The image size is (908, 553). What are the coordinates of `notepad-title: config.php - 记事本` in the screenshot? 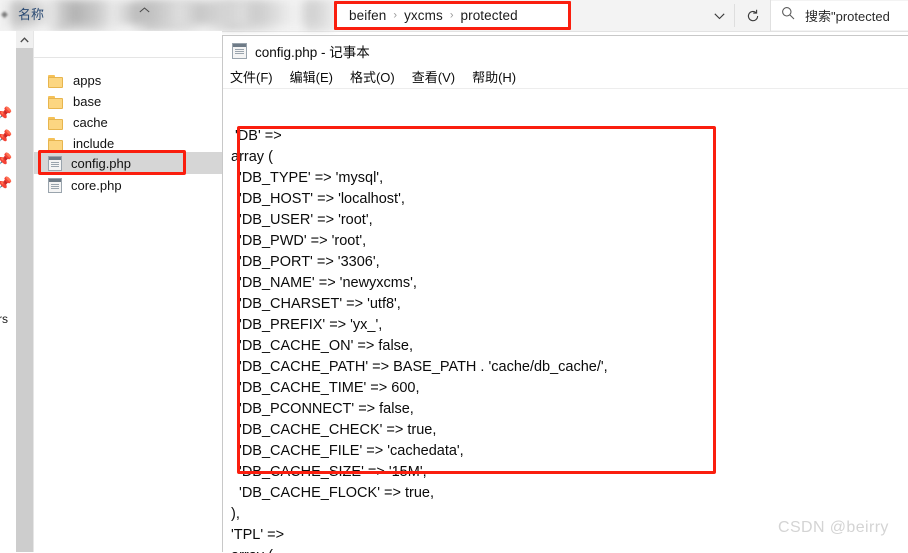 It's located at (312, 52).